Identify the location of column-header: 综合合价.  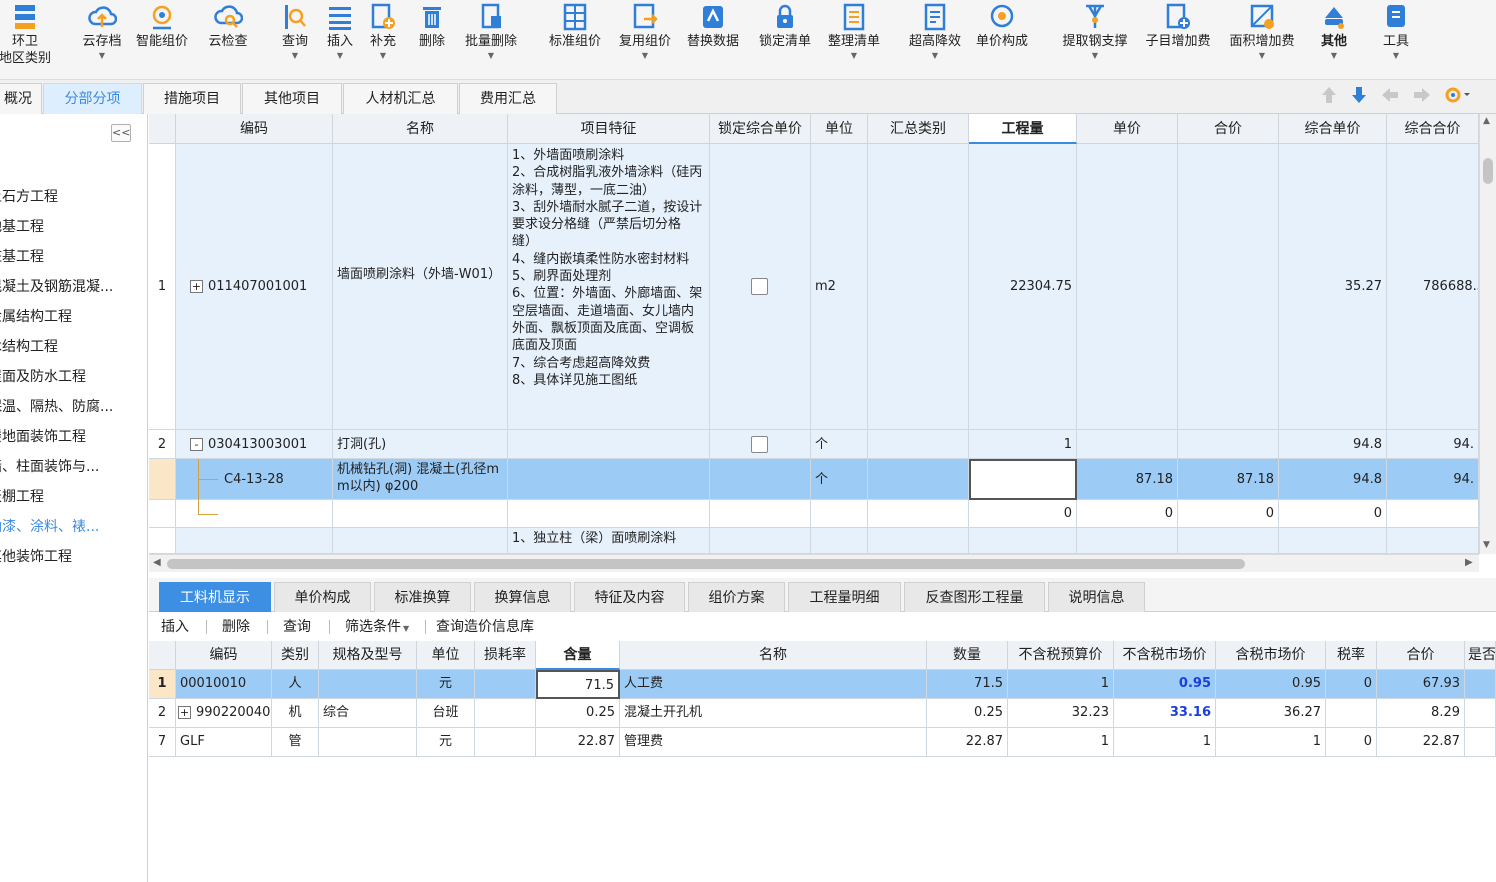
(1433, 129).